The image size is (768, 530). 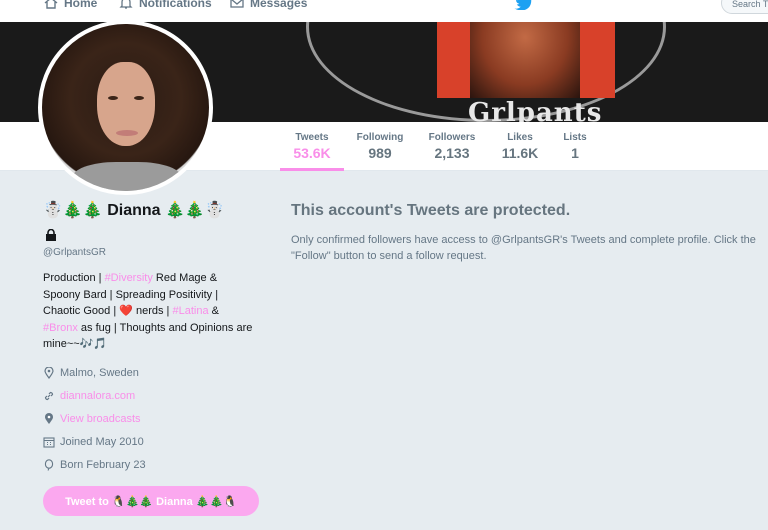 I want to click on lock-icon, so click(x=51, y=235).